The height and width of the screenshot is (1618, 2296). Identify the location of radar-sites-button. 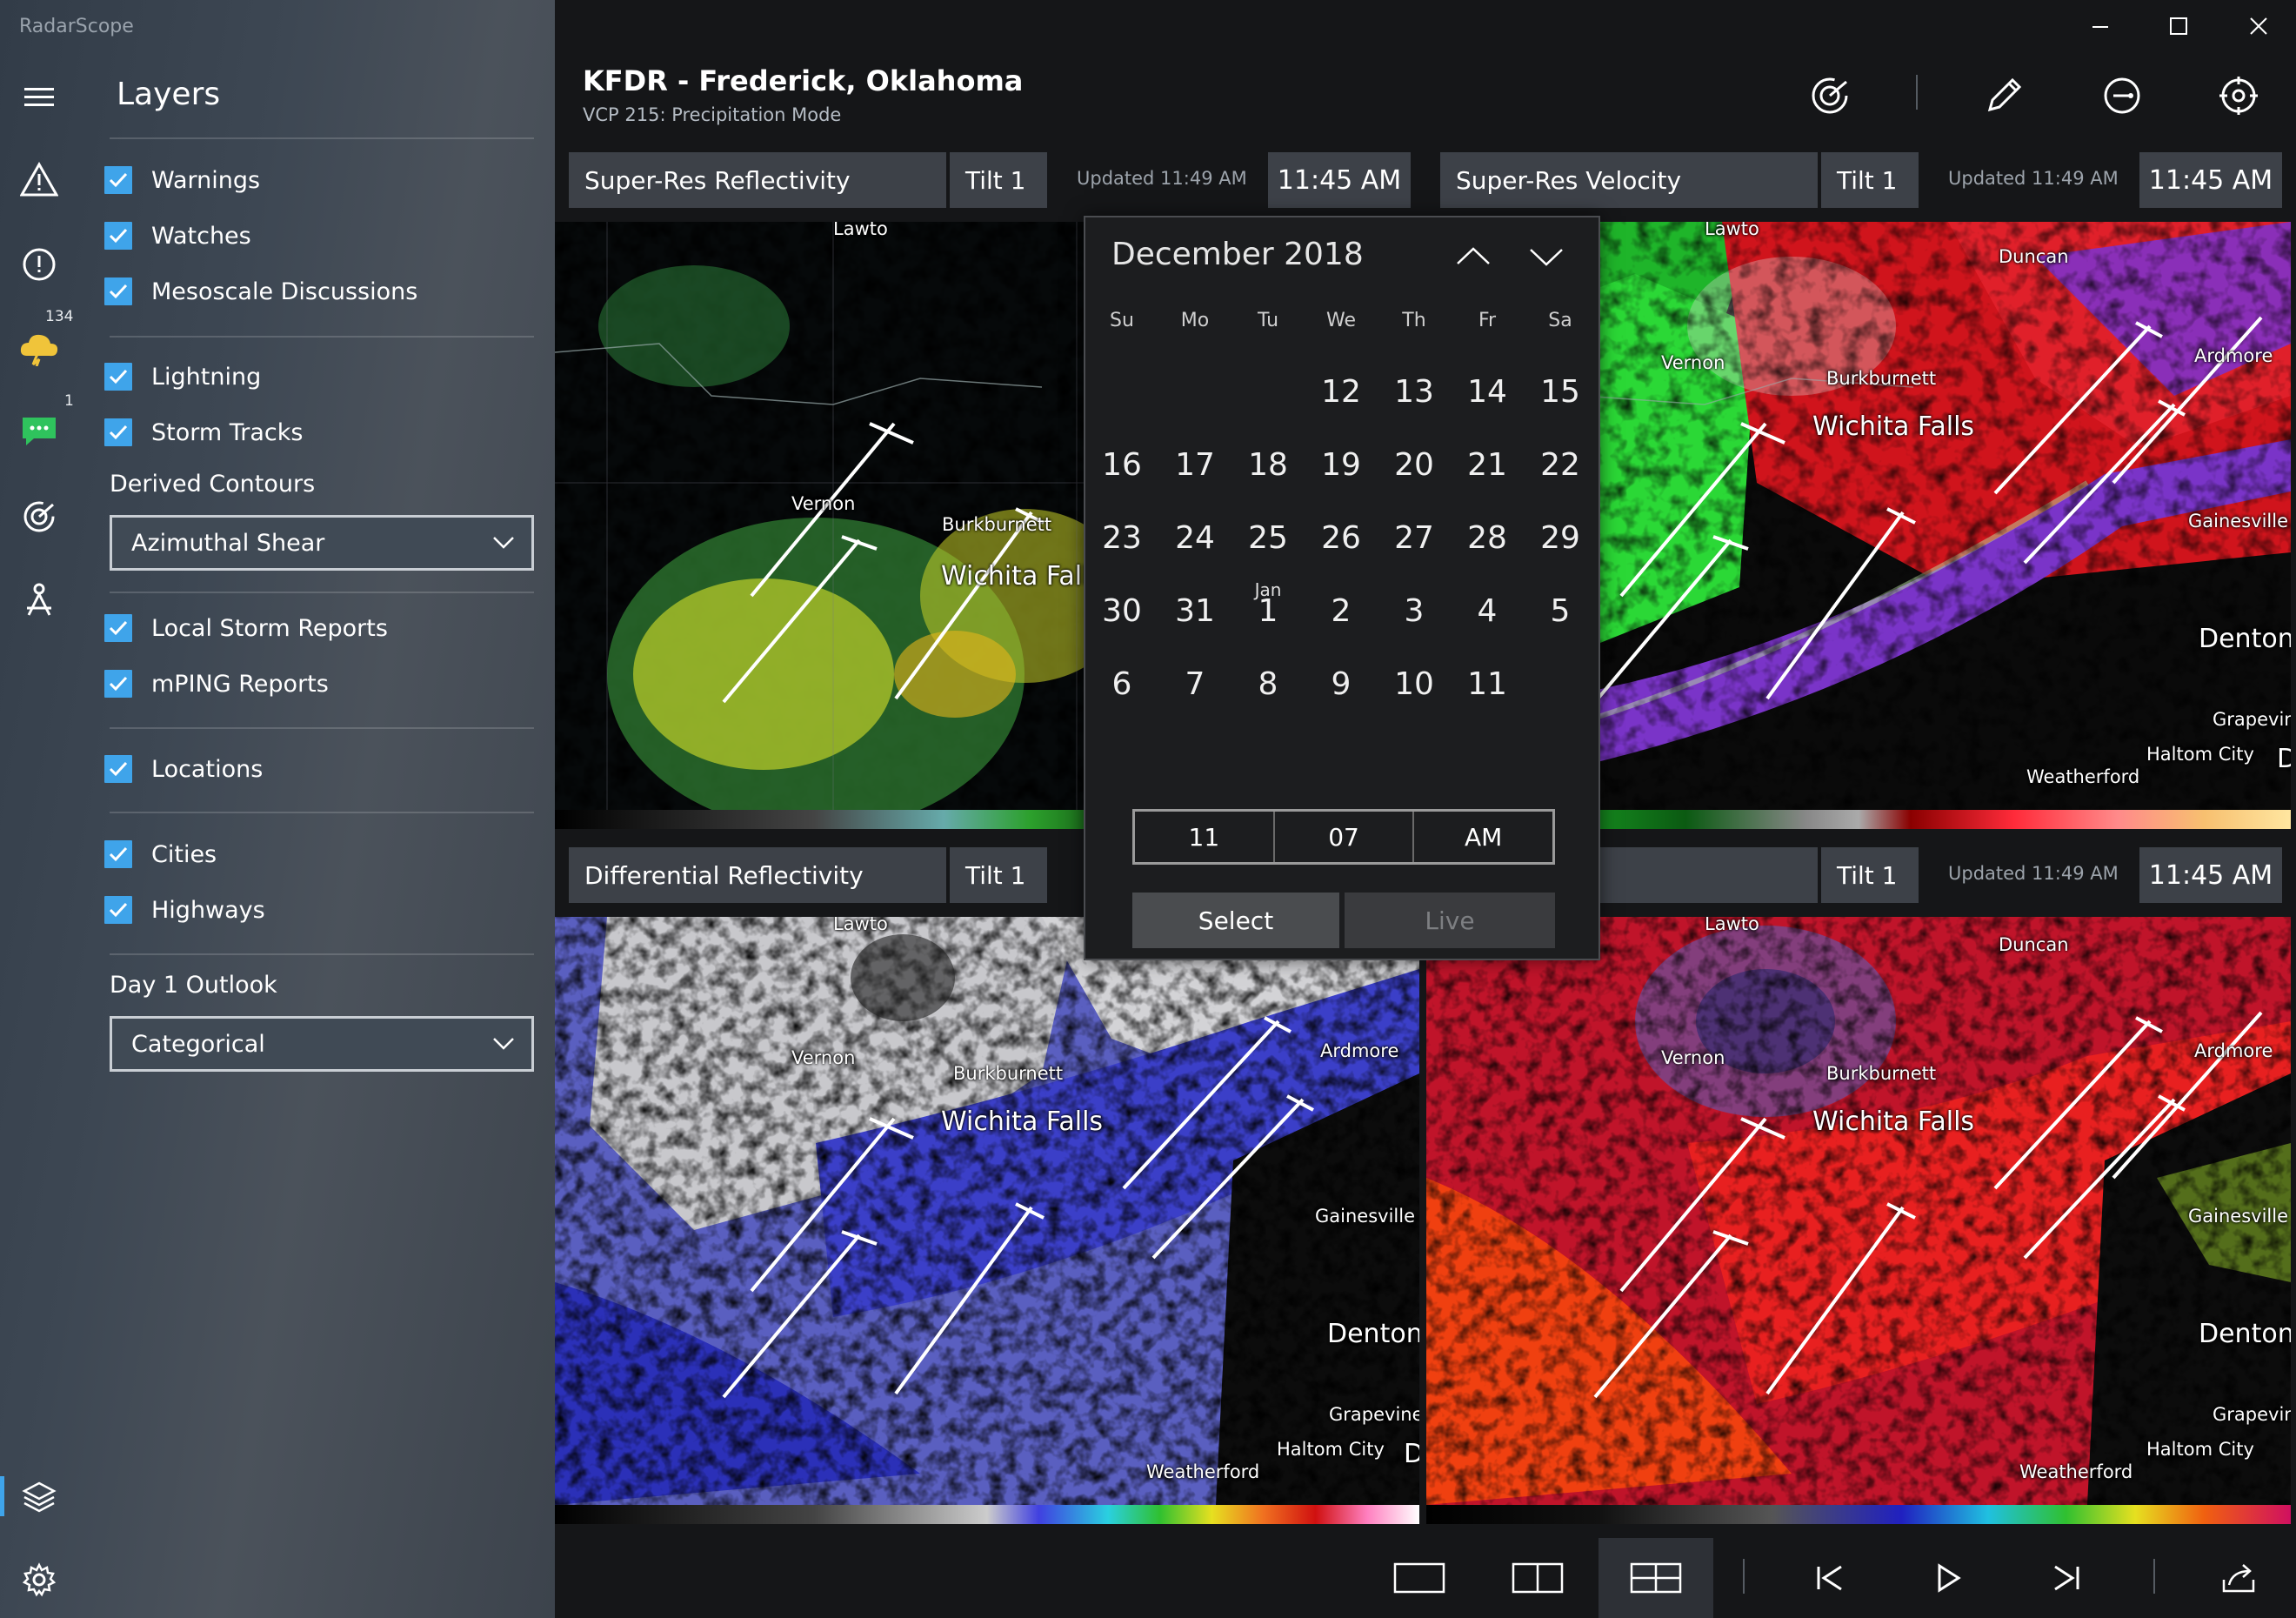
(1830, 96).